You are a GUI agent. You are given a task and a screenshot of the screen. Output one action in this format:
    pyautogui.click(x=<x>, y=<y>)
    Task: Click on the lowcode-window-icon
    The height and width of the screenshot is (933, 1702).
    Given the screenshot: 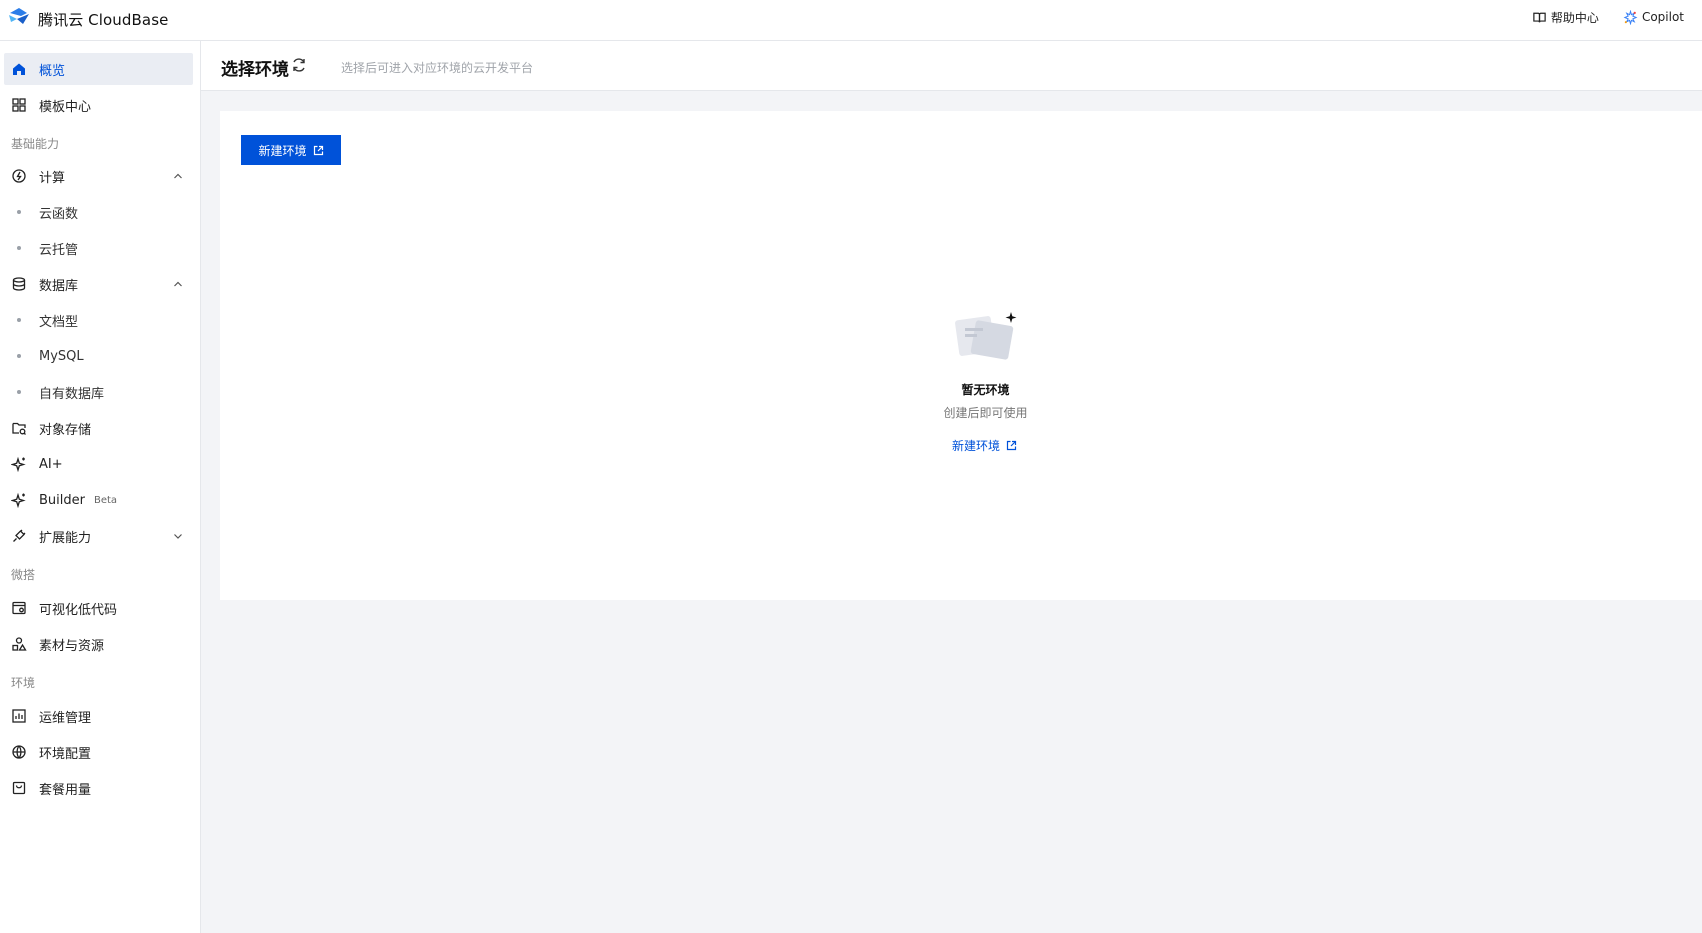 What is the action you would take?
    pyautogui.click(x=19, y=608)
    